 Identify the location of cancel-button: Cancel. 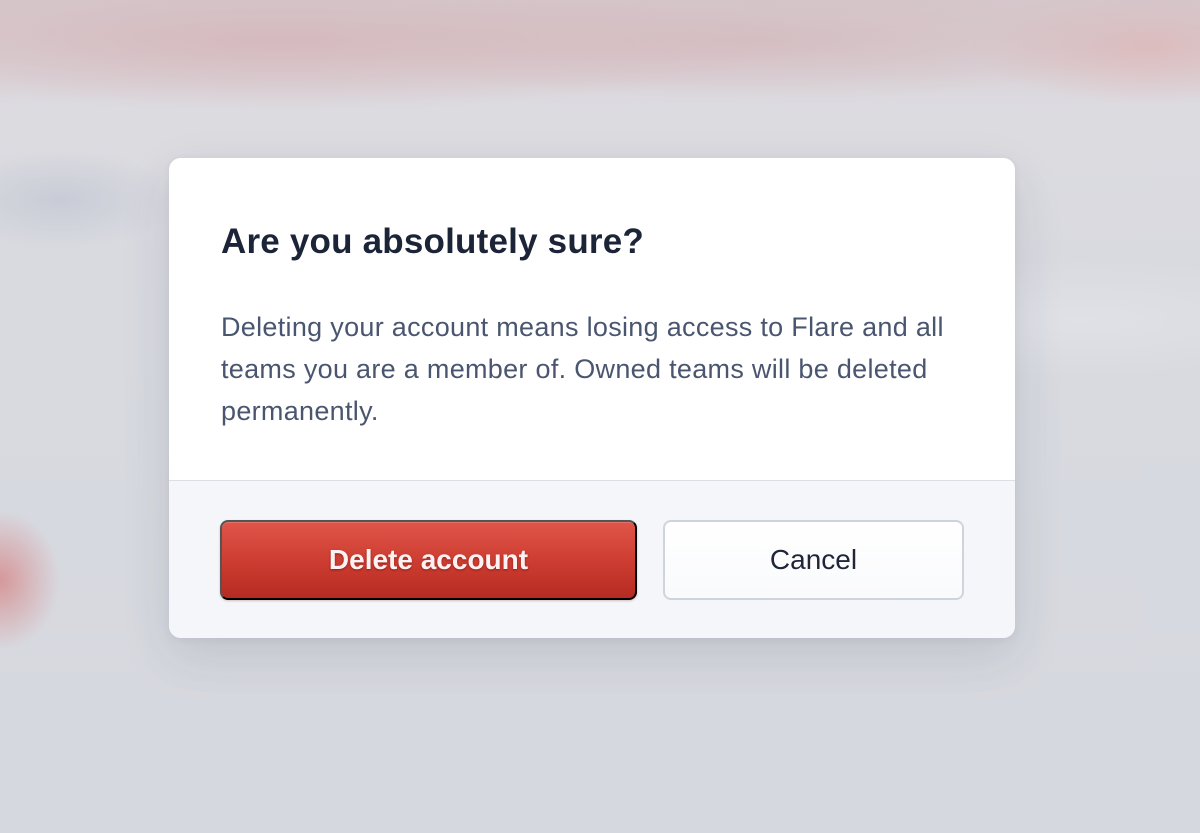
(813, 560).